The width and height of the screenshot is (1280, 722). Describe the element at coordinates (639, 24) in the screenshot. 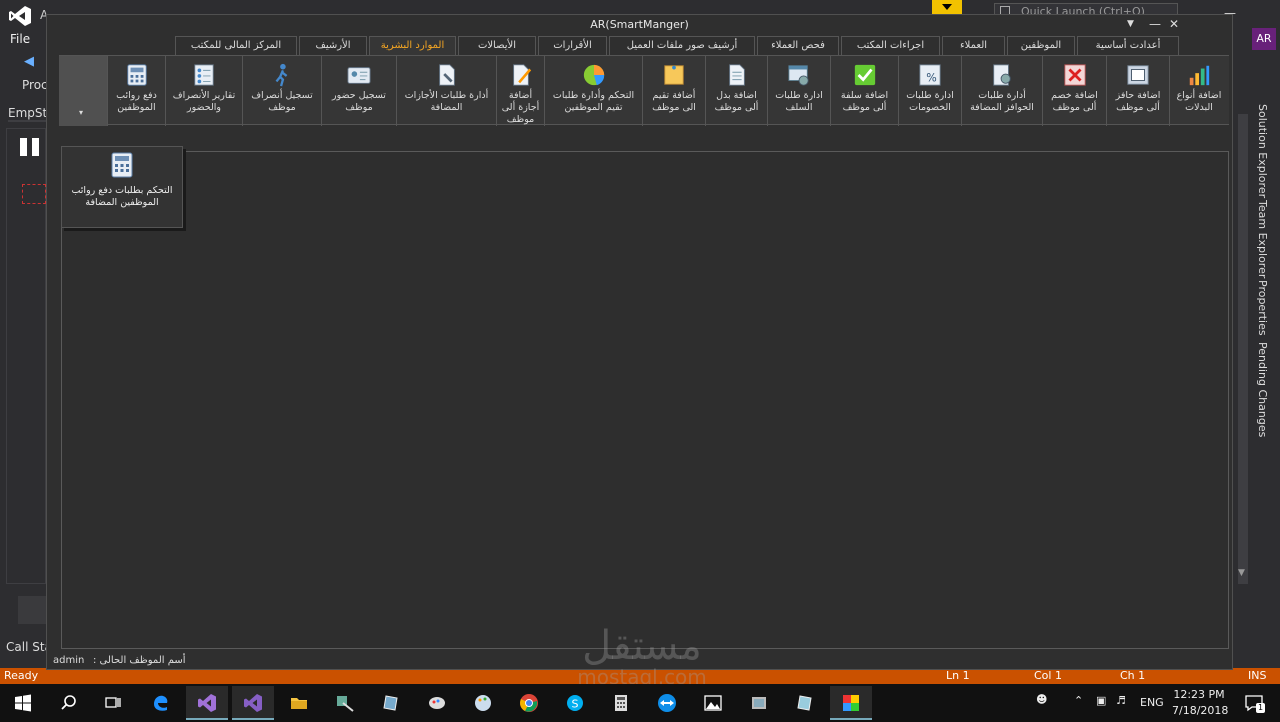

I see `window-title: AR(SmartManger)` at that location.